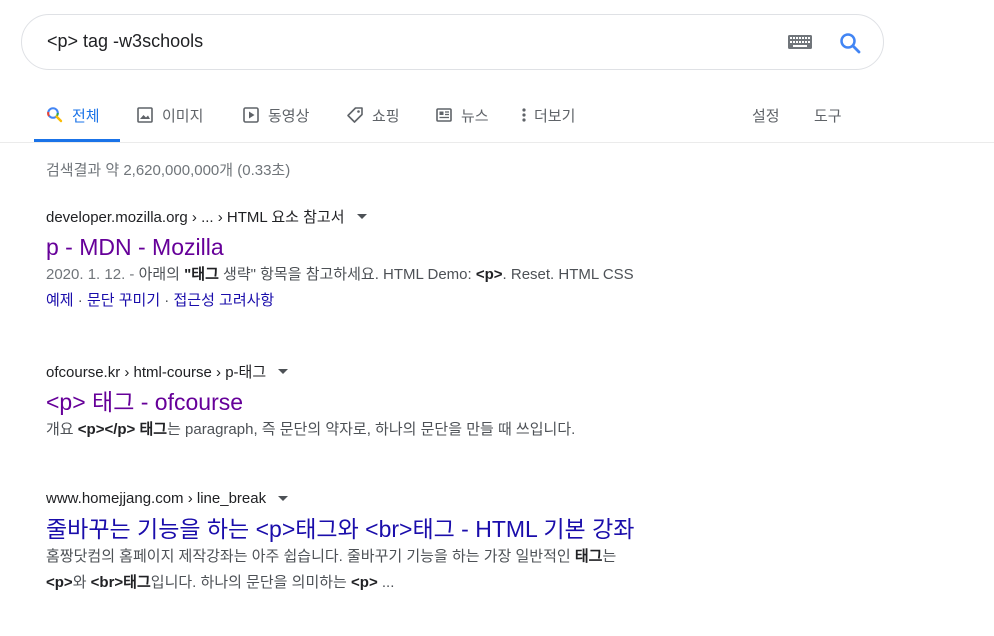 This screenshot has height=636, width=994. Describe the element at coordinates (86, 116) in the screenshot. I see `tab-label: 전체` at that location.